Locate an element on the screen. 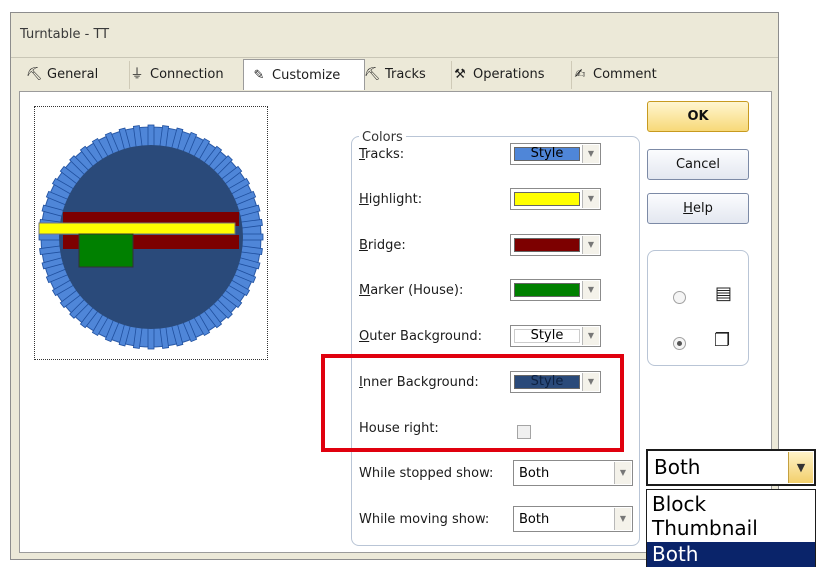 Image resolution: width=818 pixels, height=567 pixels. bridge-swatch is located at coordinates (547, 245).